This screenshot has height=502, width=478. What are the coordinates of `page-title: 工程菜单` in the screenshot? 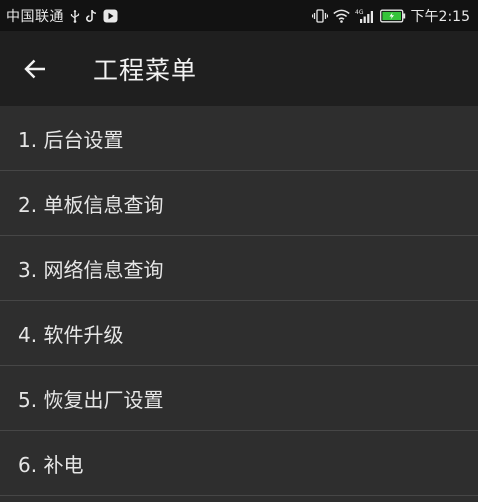 It's located at (145, 70).